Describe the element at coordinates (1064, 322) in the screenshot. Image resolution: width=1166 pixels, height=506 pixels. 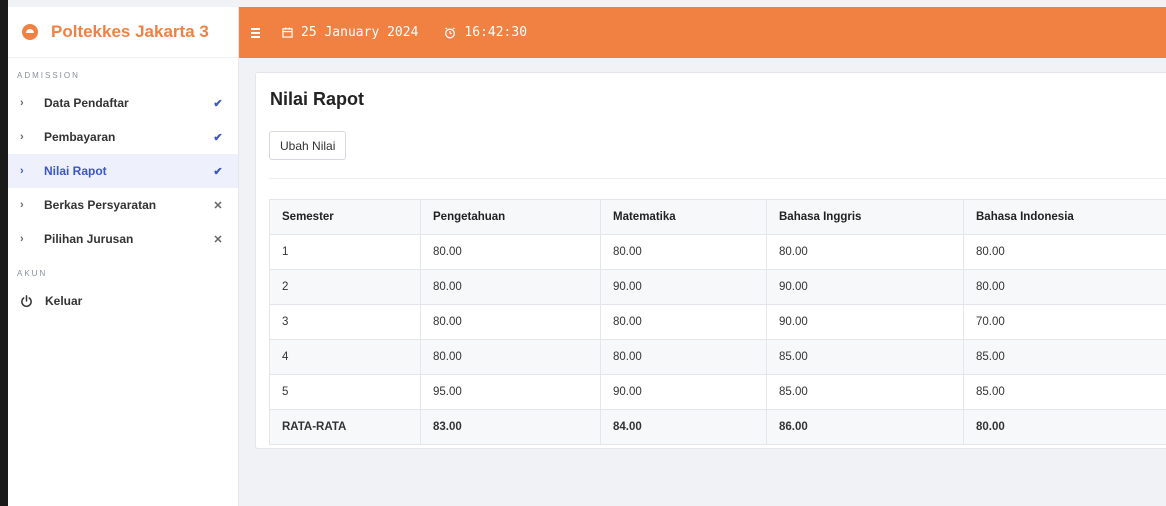
I see `table-cell: 70.00` at that location.